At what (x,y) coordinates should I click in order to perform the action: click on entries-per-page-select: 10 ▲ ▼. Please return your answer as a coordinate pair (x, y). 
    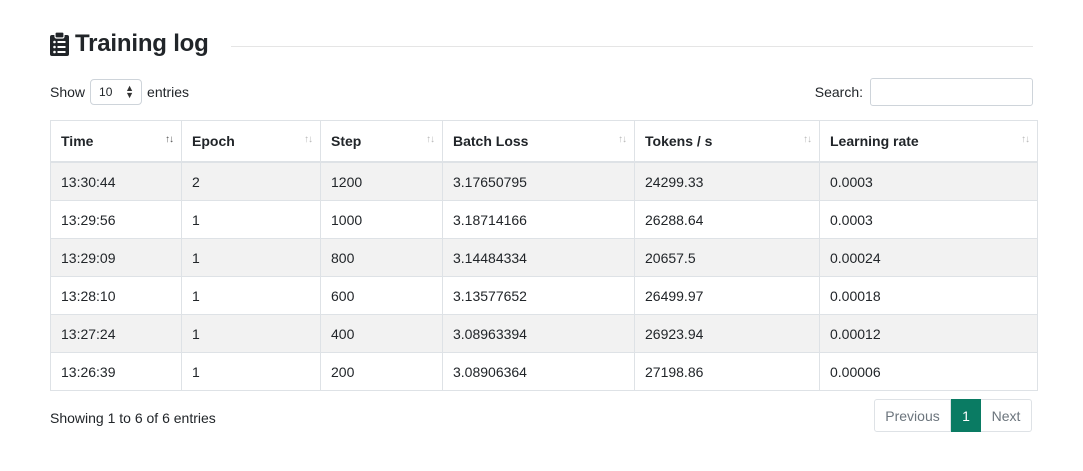
    Looking at the image, I should click on (116, 91).